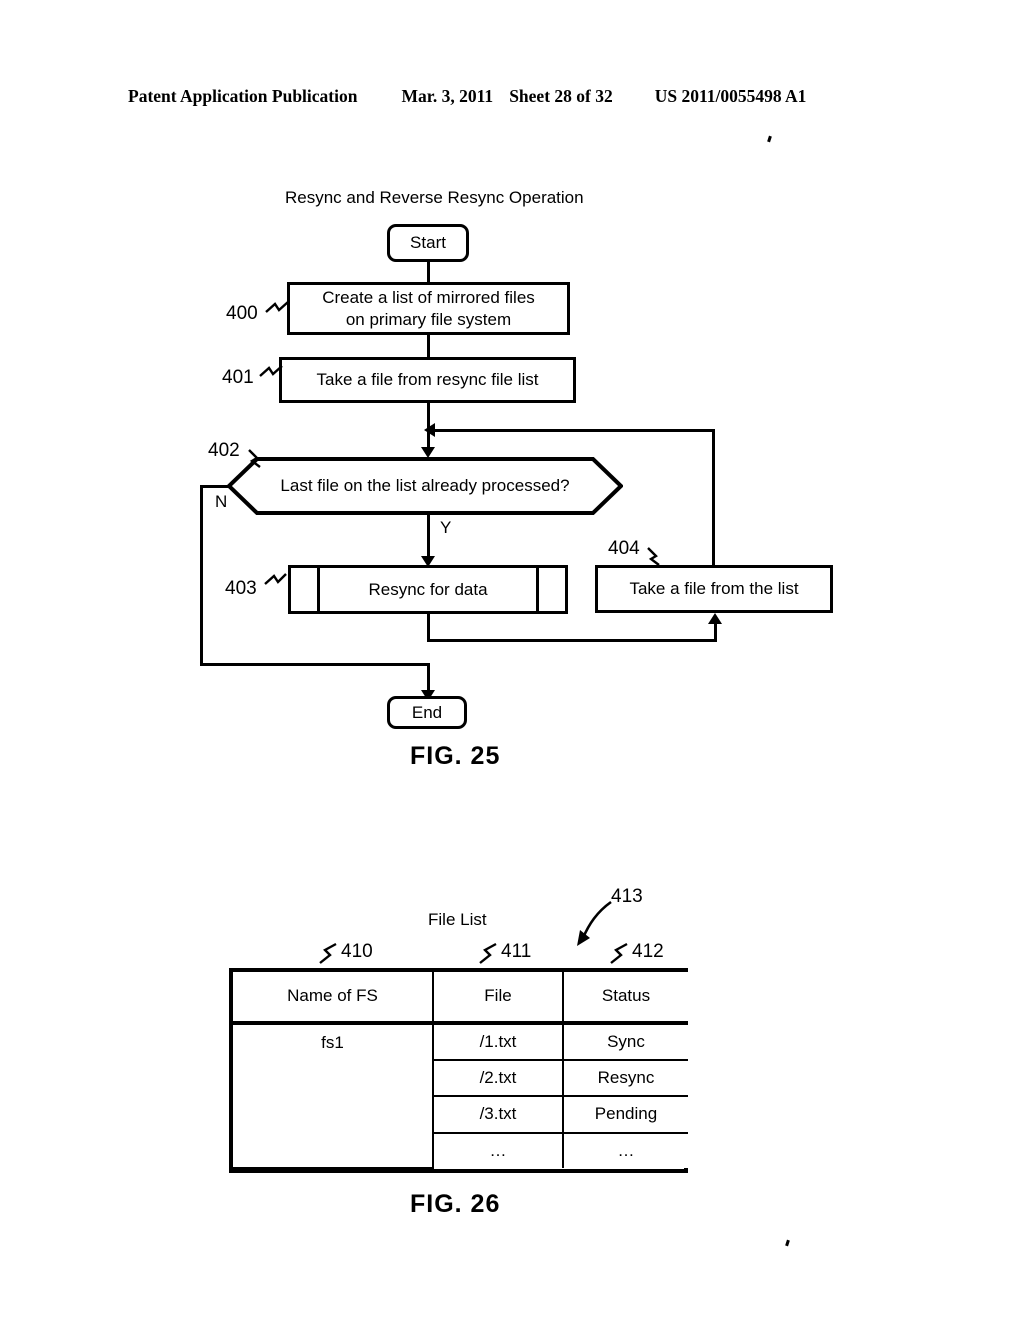 This screenshot has height=1320, width=1024. I want to click on connector-feedback-horizontal, so click(571, 430).